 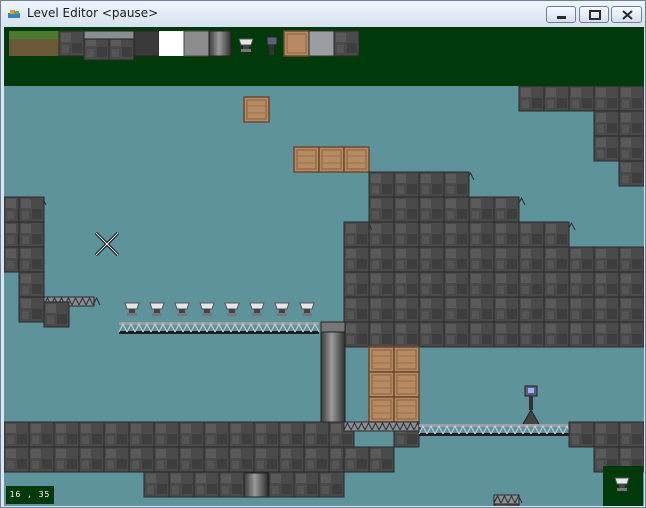 I want to click on palette-item-metal-grey, so click(x=196, y=43).